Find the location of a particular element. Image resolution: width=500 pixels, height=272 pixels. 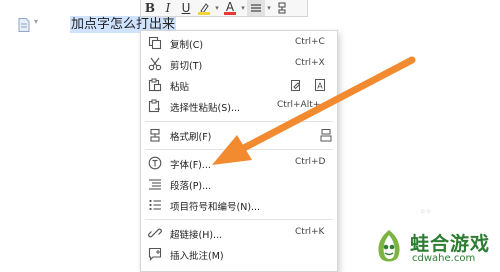

menu-item-label: 粘贴 is located at coordinates (180, 87).